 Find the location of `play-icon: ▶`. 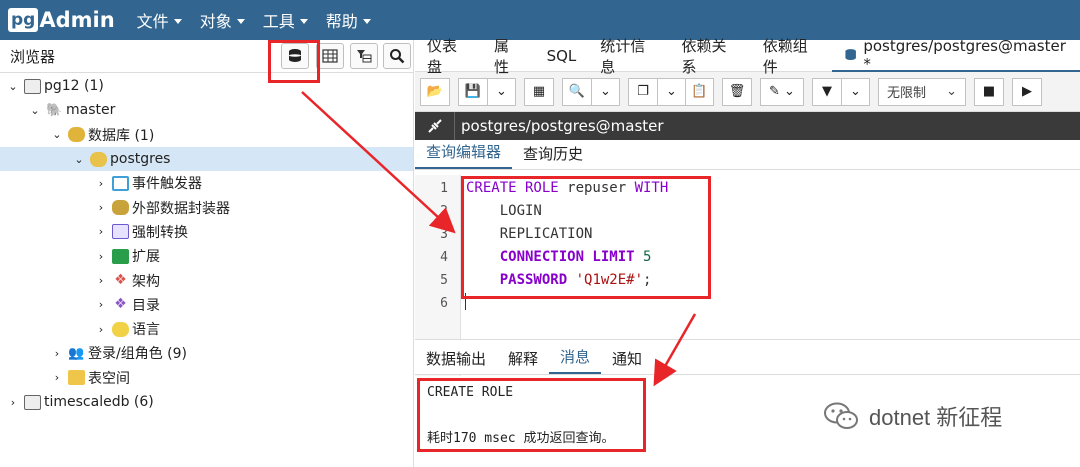

play-icon: ▶ is located at coordinates (1027, 91).